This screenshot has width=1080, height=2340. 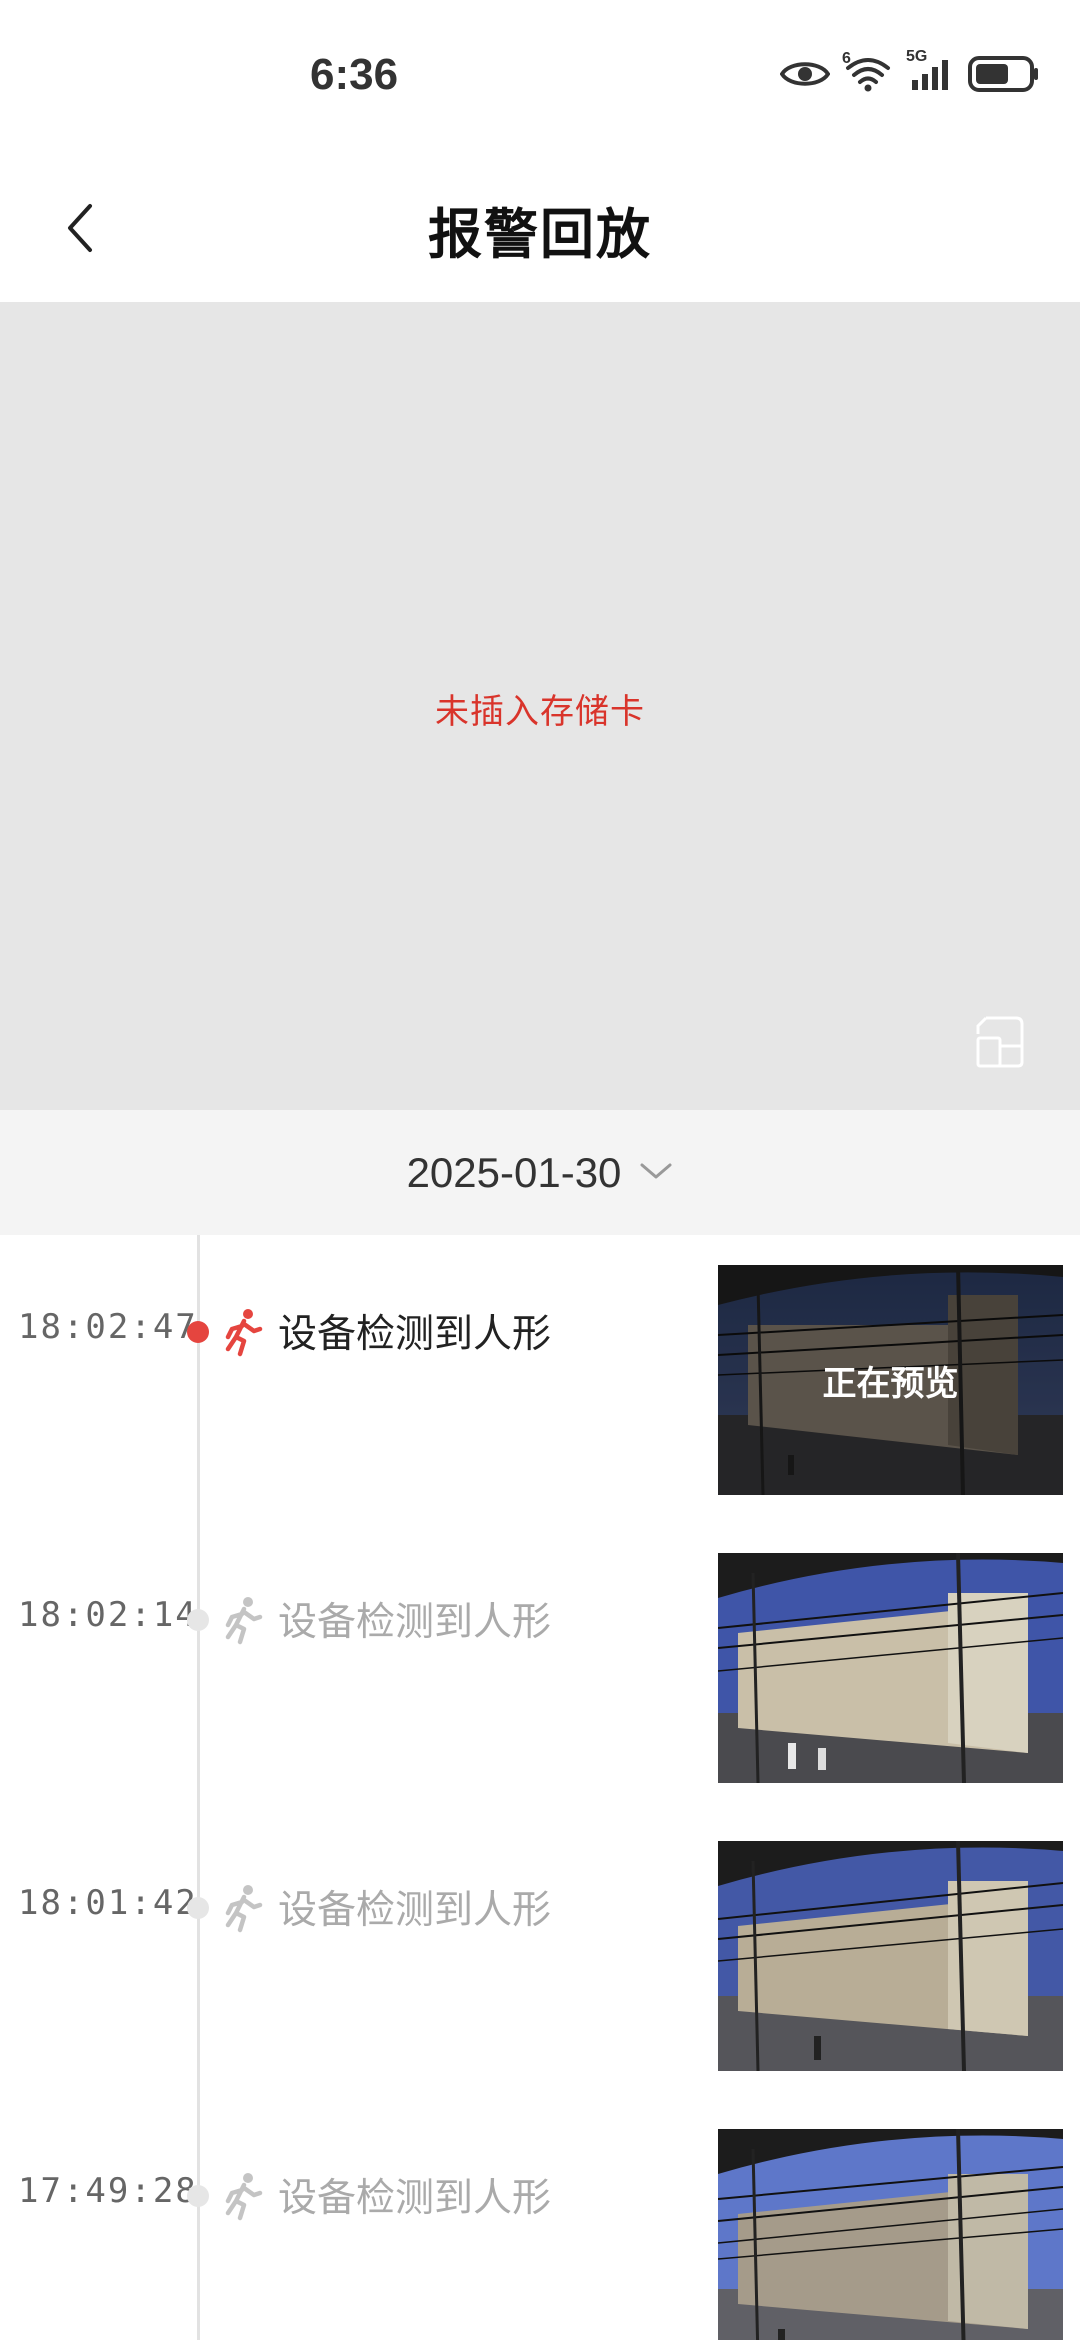 I want to click on wifi-label: 6, so click(x=846, y=58).